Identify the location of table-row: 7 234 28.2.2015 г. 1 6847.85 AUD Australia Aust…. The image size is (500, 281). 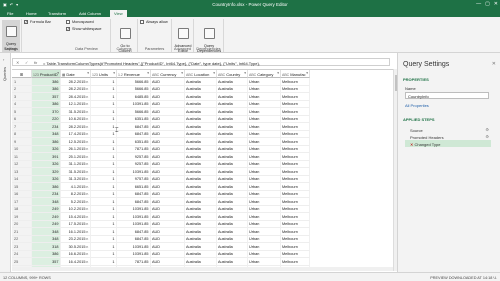
(202, 127).